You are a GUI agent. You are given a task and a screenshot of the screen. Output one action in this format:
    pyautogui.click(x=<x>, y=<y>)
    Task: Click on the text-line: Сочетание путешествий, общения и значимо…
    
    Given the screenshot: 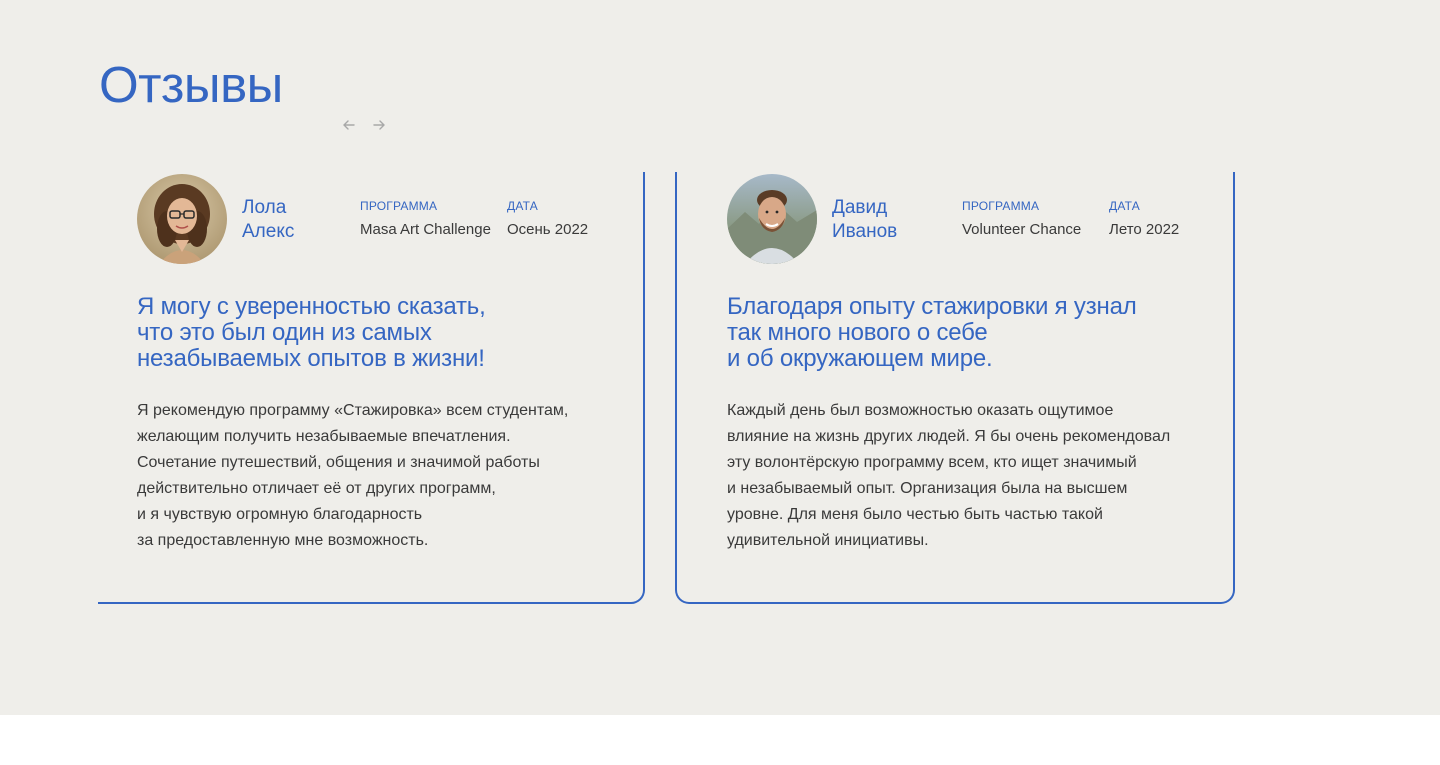 What is the action you would take?
    pyautogui.click(x=338, y=462)
    